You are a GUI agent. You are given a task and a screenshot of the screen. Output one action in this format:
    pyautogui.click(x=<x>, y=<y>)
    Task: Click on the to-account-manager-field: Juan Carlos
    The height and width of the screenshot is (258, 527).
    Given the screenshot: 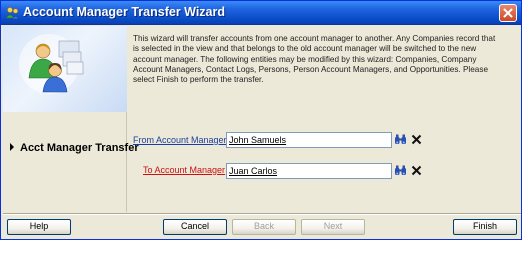 What is the action you would take?
    pyautogui.click(x=309, y=171)
    